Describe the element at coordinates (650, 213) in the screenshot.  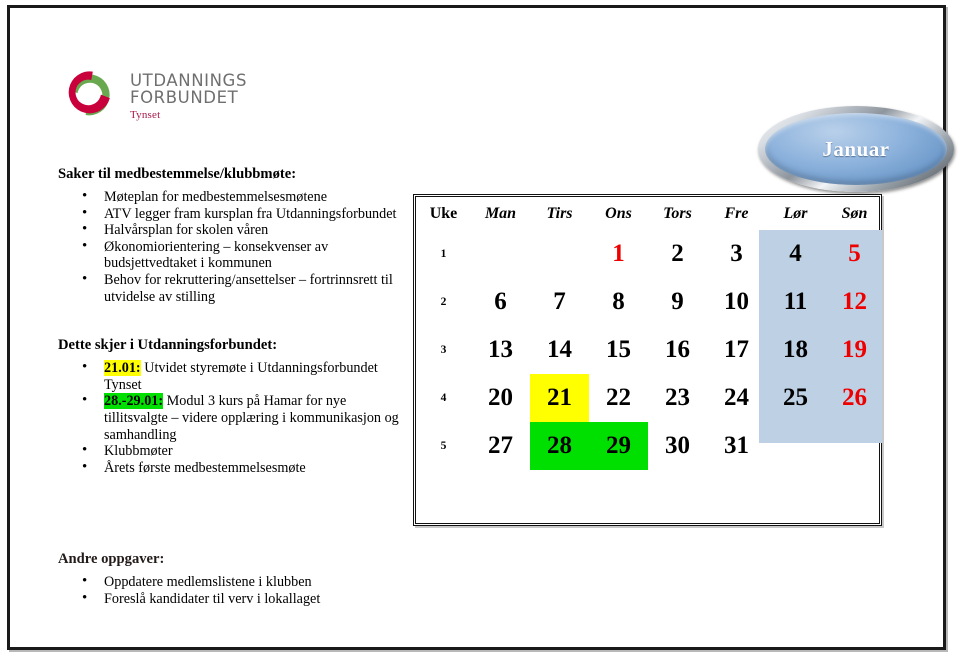
I see `calendar-header-row: Uke Man Tirs Ons Tors Fre Lør Søn` at that location.